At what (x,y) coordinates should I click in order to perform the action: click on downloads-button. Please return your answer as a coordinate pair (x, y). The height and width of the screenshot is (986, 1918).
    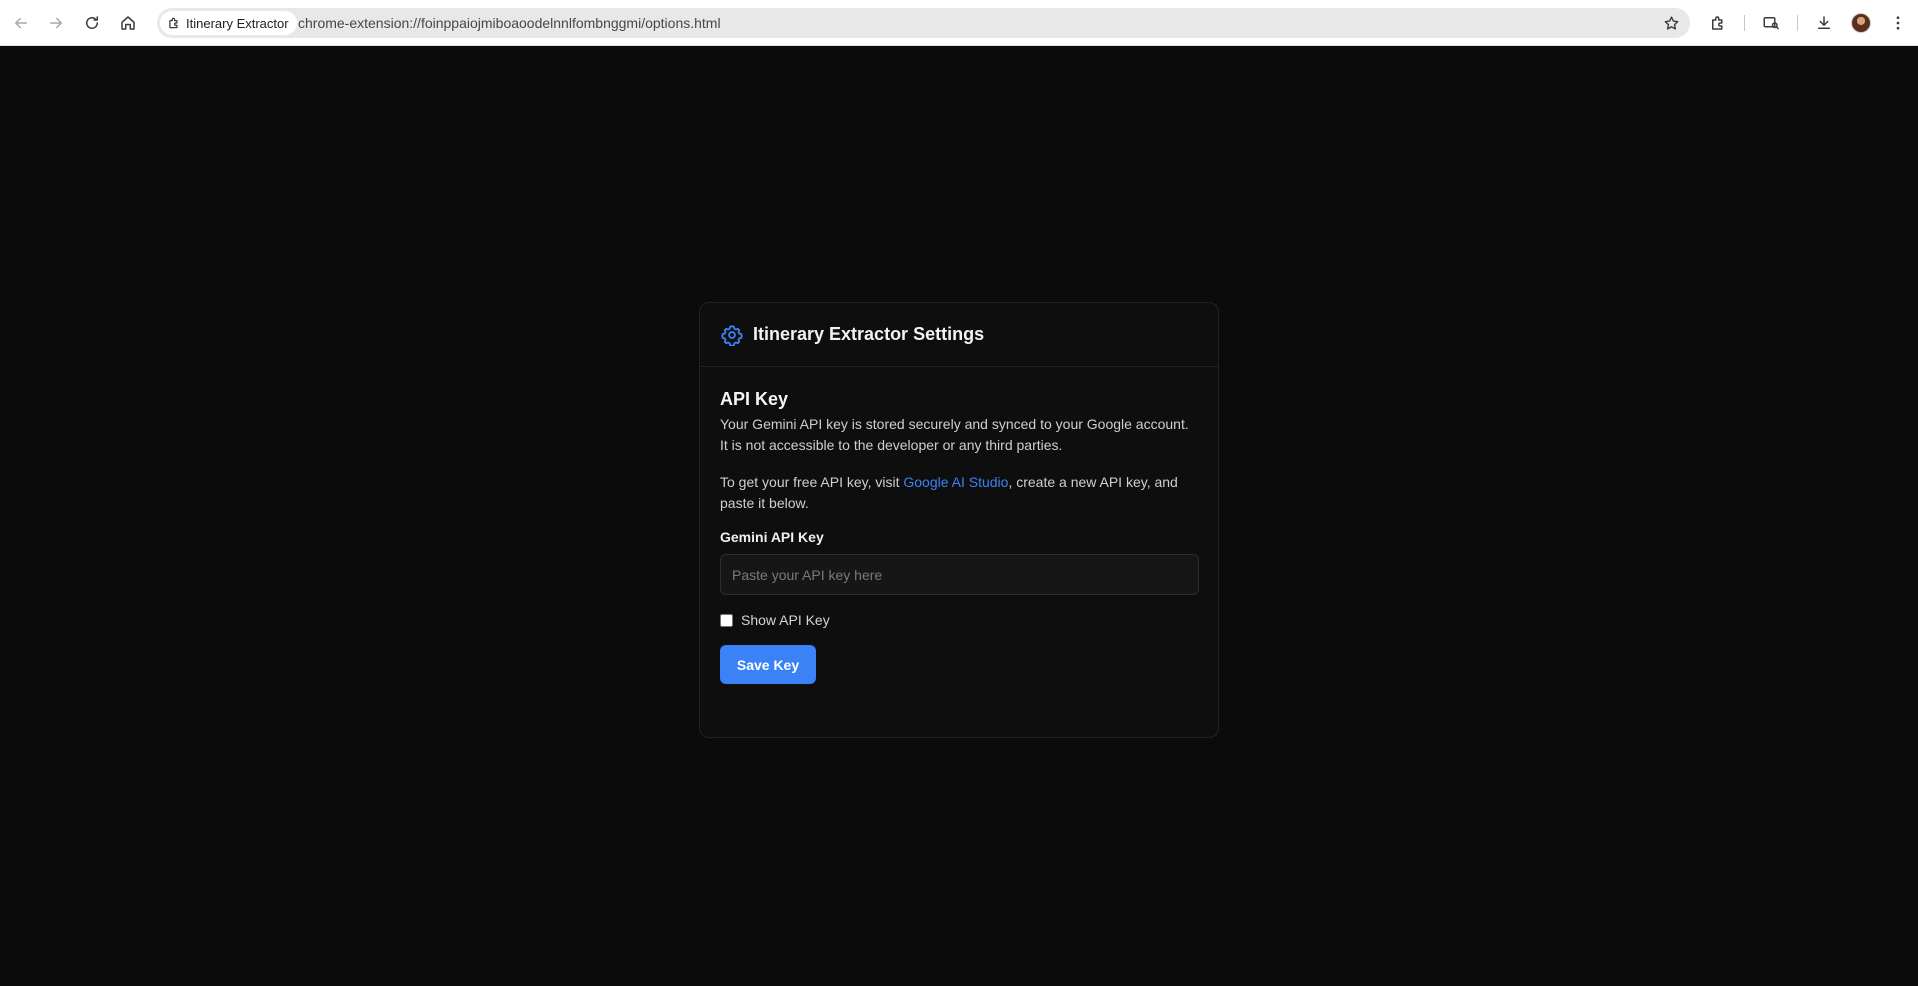
    Looking at the image, I should click on (1824, 23).